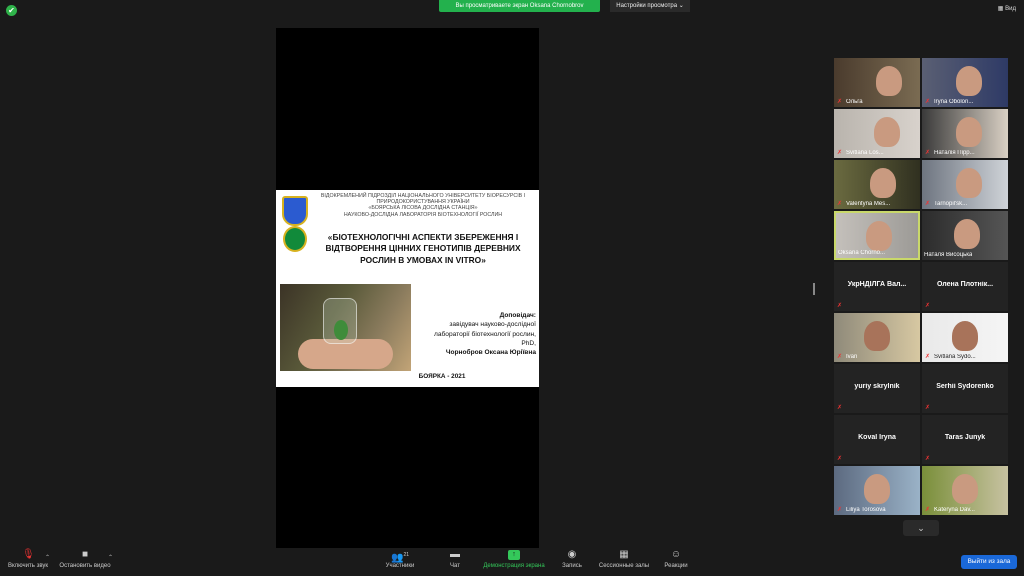  I want to click on participant-tile: Олена Плотнік... ✗, so click(965, 286).